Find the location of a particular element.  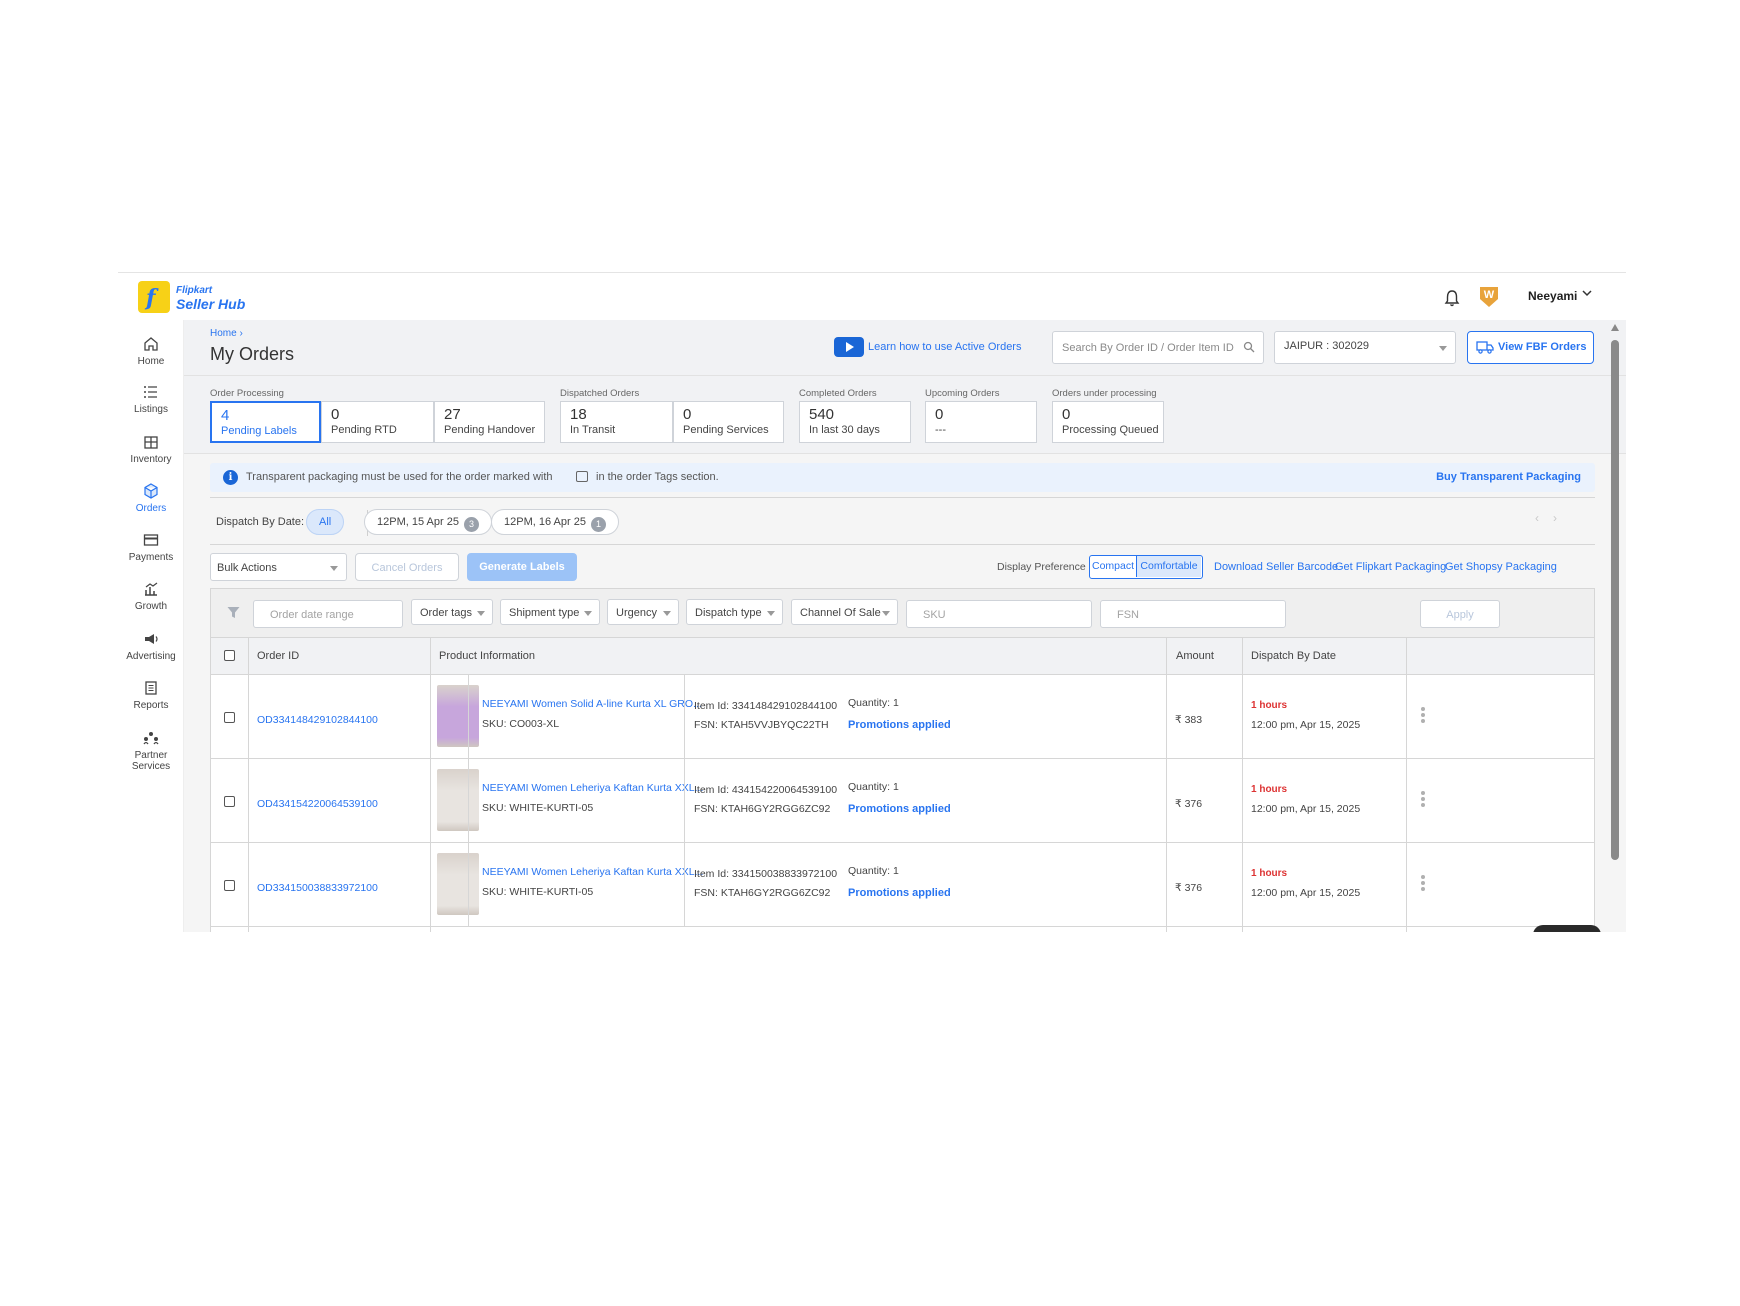

col-order-id: Order ID is located at coordinates (278, 656).